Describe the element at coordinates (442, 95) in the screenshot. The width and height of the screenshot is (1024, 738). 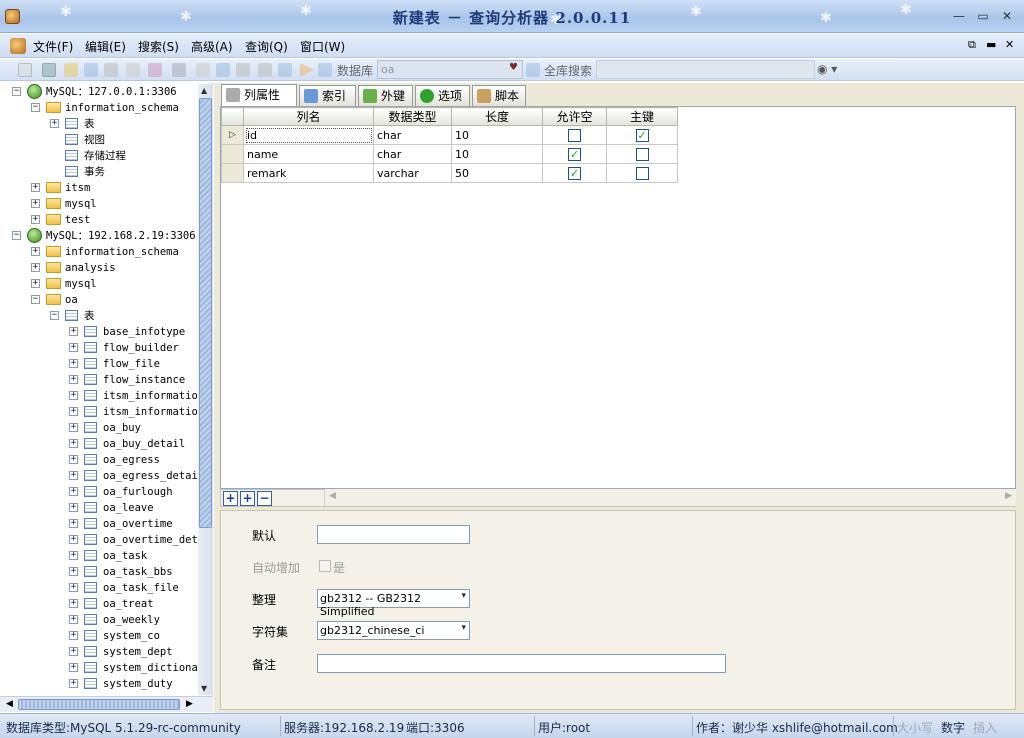
I see `tab-options: 选项` at that location.